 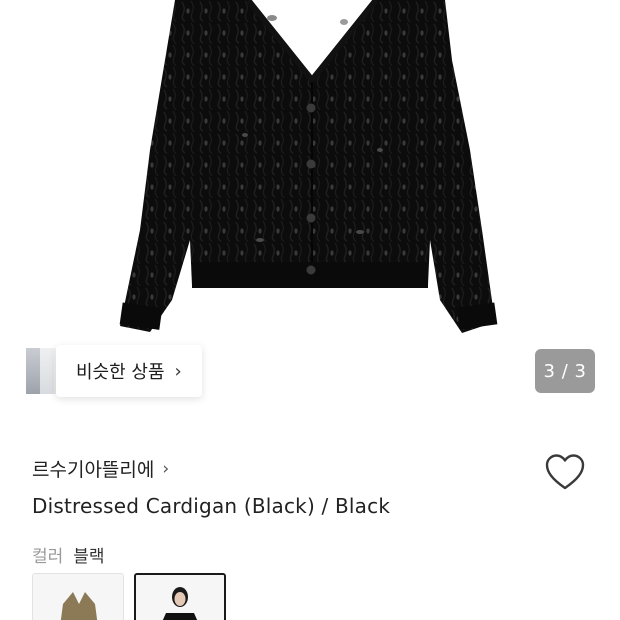 I want to click on color-swatch-option-selected, so click(x=180, y=596).